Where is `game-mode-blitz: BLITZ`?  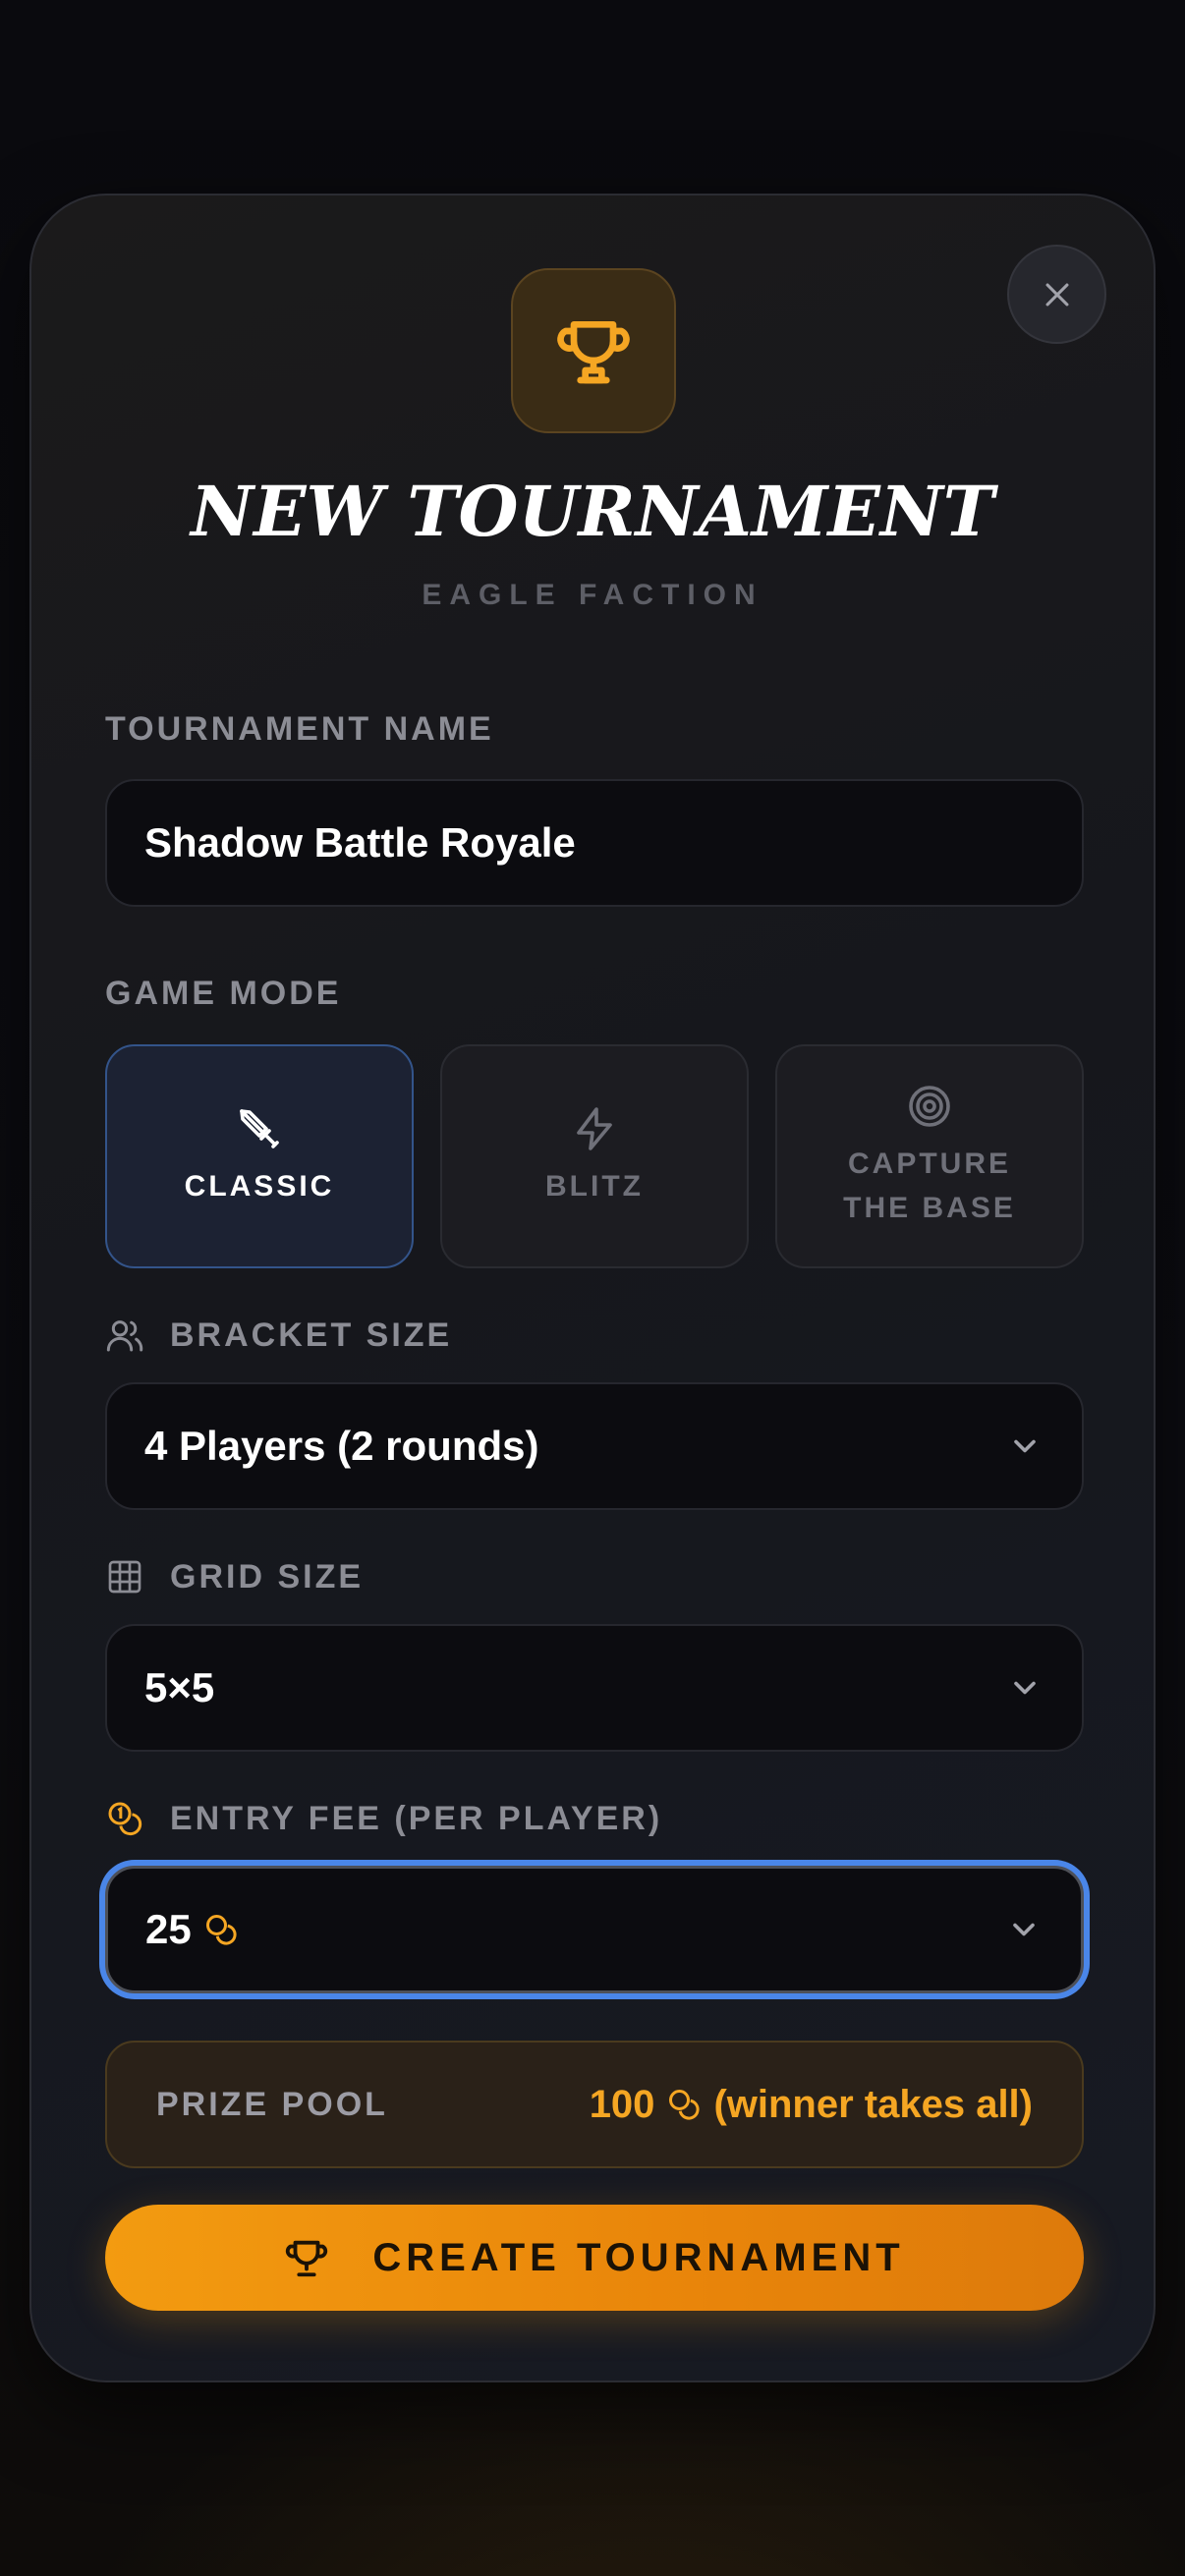
game-mode-blitz: BLITZ is located at coordinates (594, 1156).